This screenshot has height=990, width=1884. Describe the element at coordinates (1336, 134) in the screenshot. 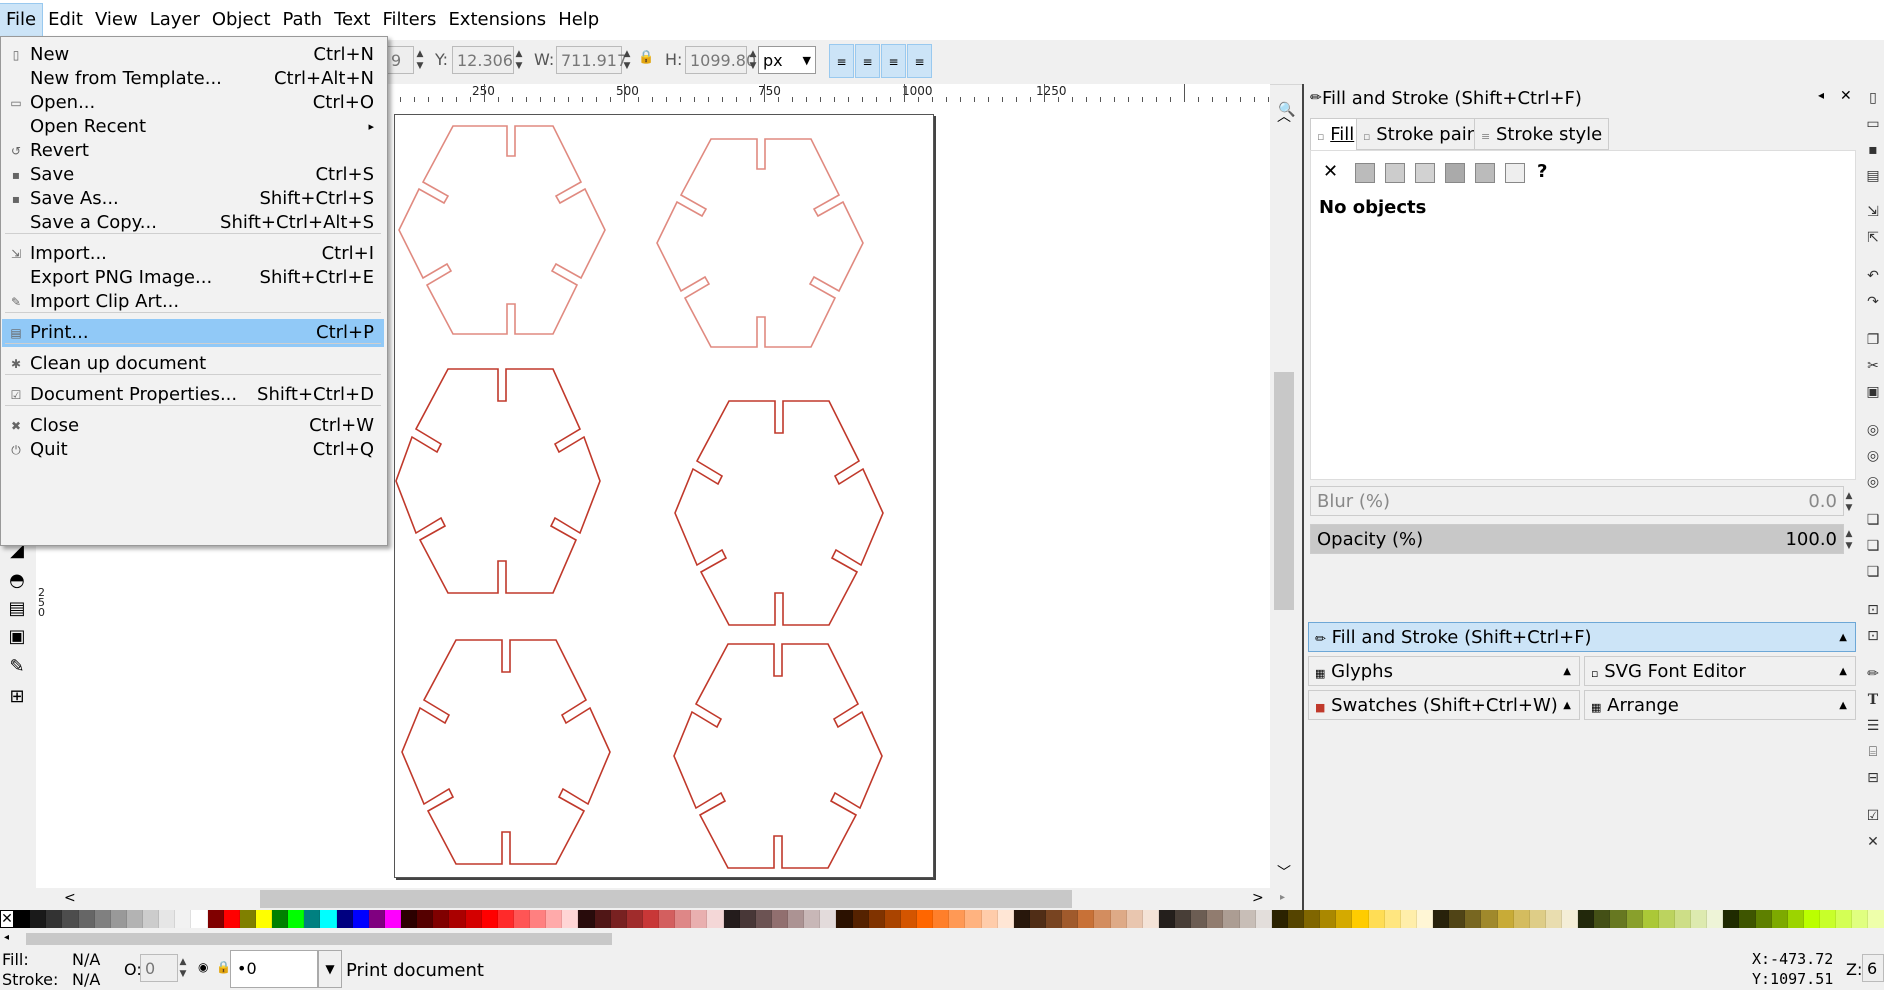

I see `tab-fill: ▫ Fill` at that location.